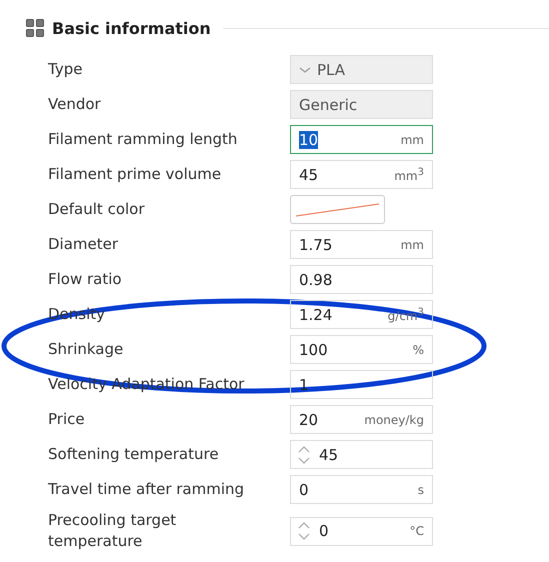 Image resolution: width=549 pixels, height=562 pixels. What do you see at coordinates (143, 139) in the screenshot?
I see `field-label: Filament ramming length` at bounding box center [143, 139].